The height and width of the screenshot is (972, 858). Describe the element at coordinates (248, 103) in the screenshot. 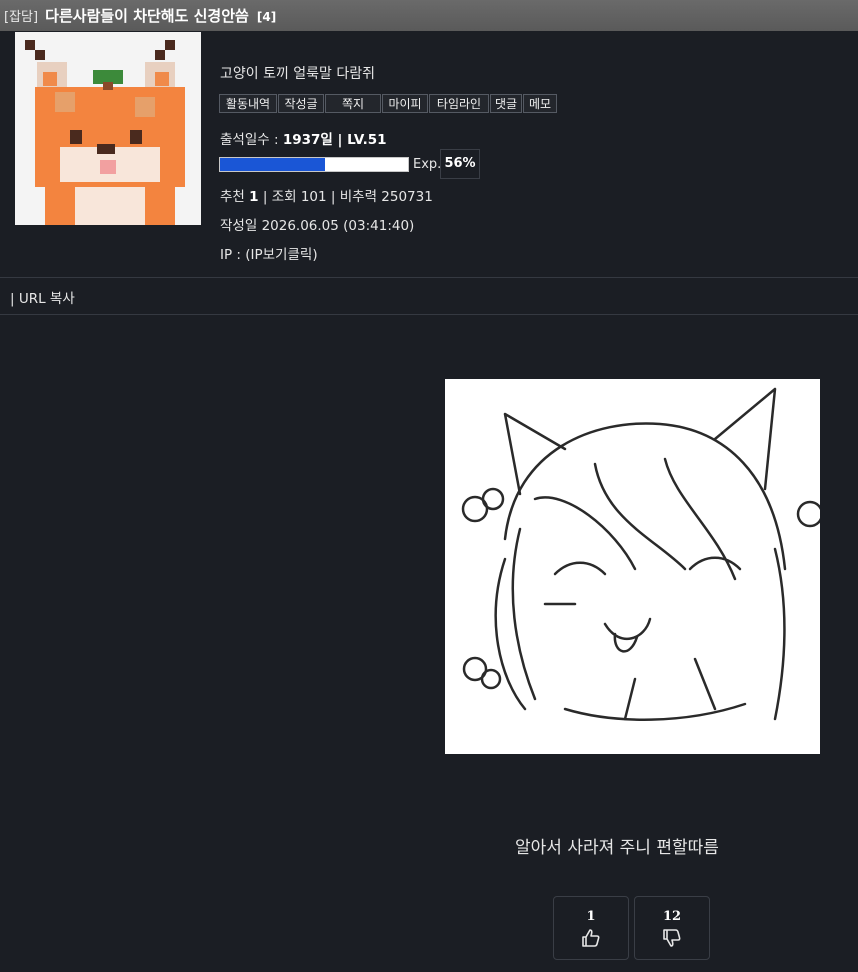

I see `activity-button: 활동내역` at that location.